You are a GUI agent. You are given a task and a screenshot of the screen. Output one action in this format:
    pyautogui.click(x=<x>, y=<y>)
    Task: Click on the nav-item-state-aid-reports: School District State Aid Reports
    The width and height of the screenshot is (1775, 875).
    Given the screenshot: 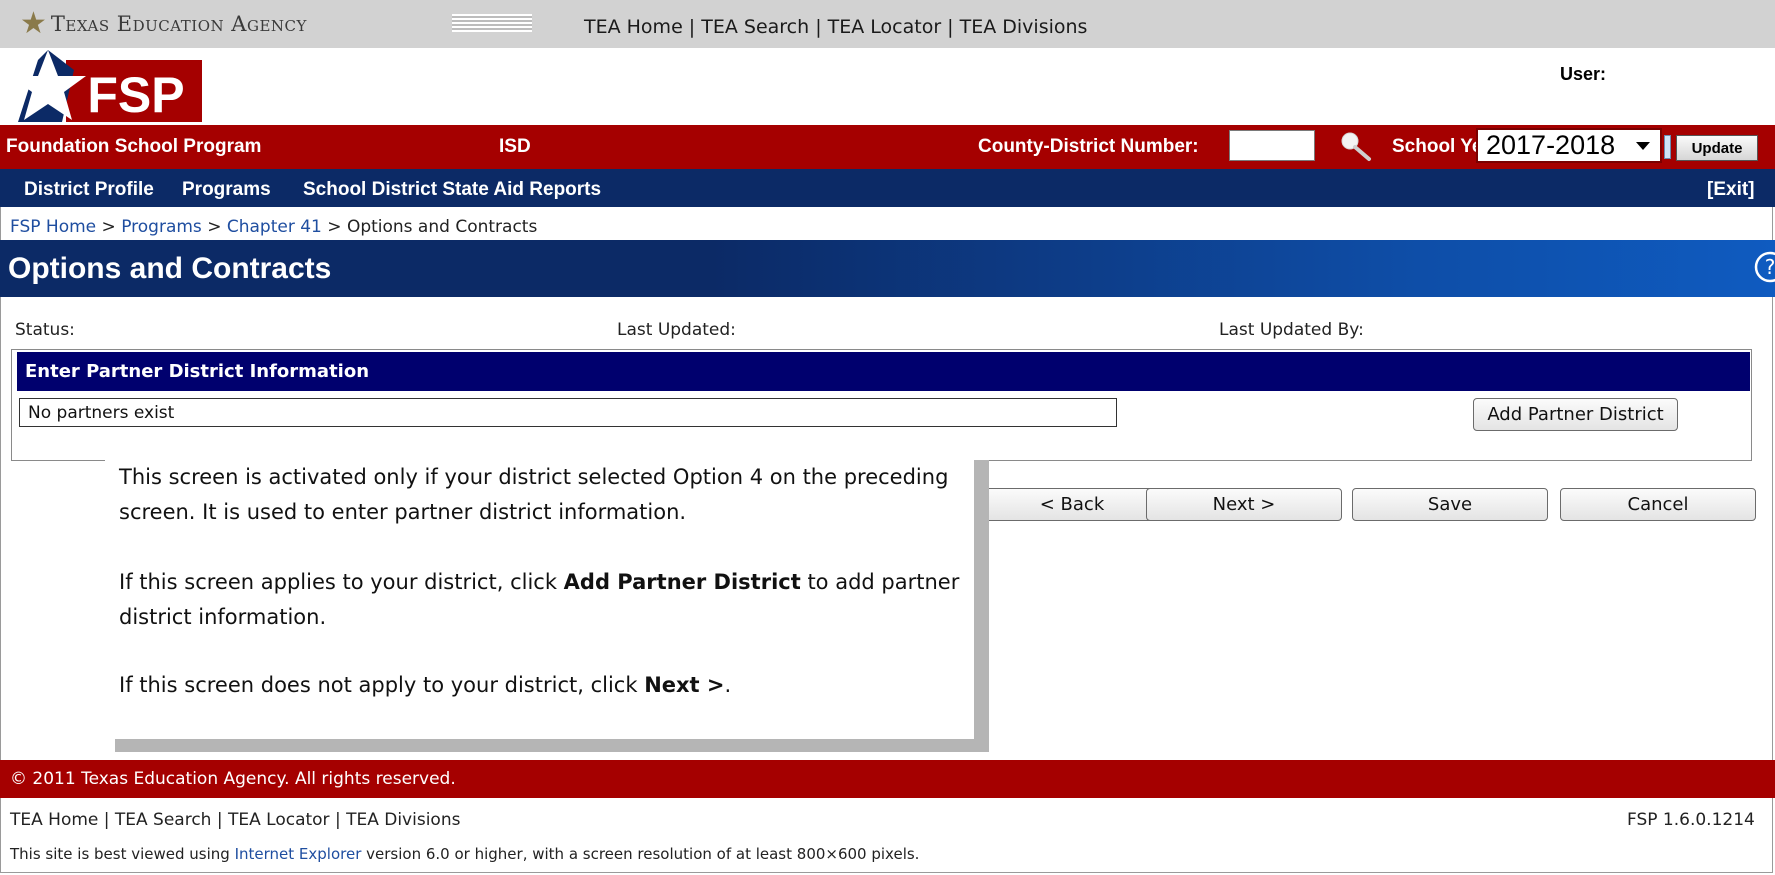 What is the action you would take?
    pyautogui.click(x=452, y=190)
    